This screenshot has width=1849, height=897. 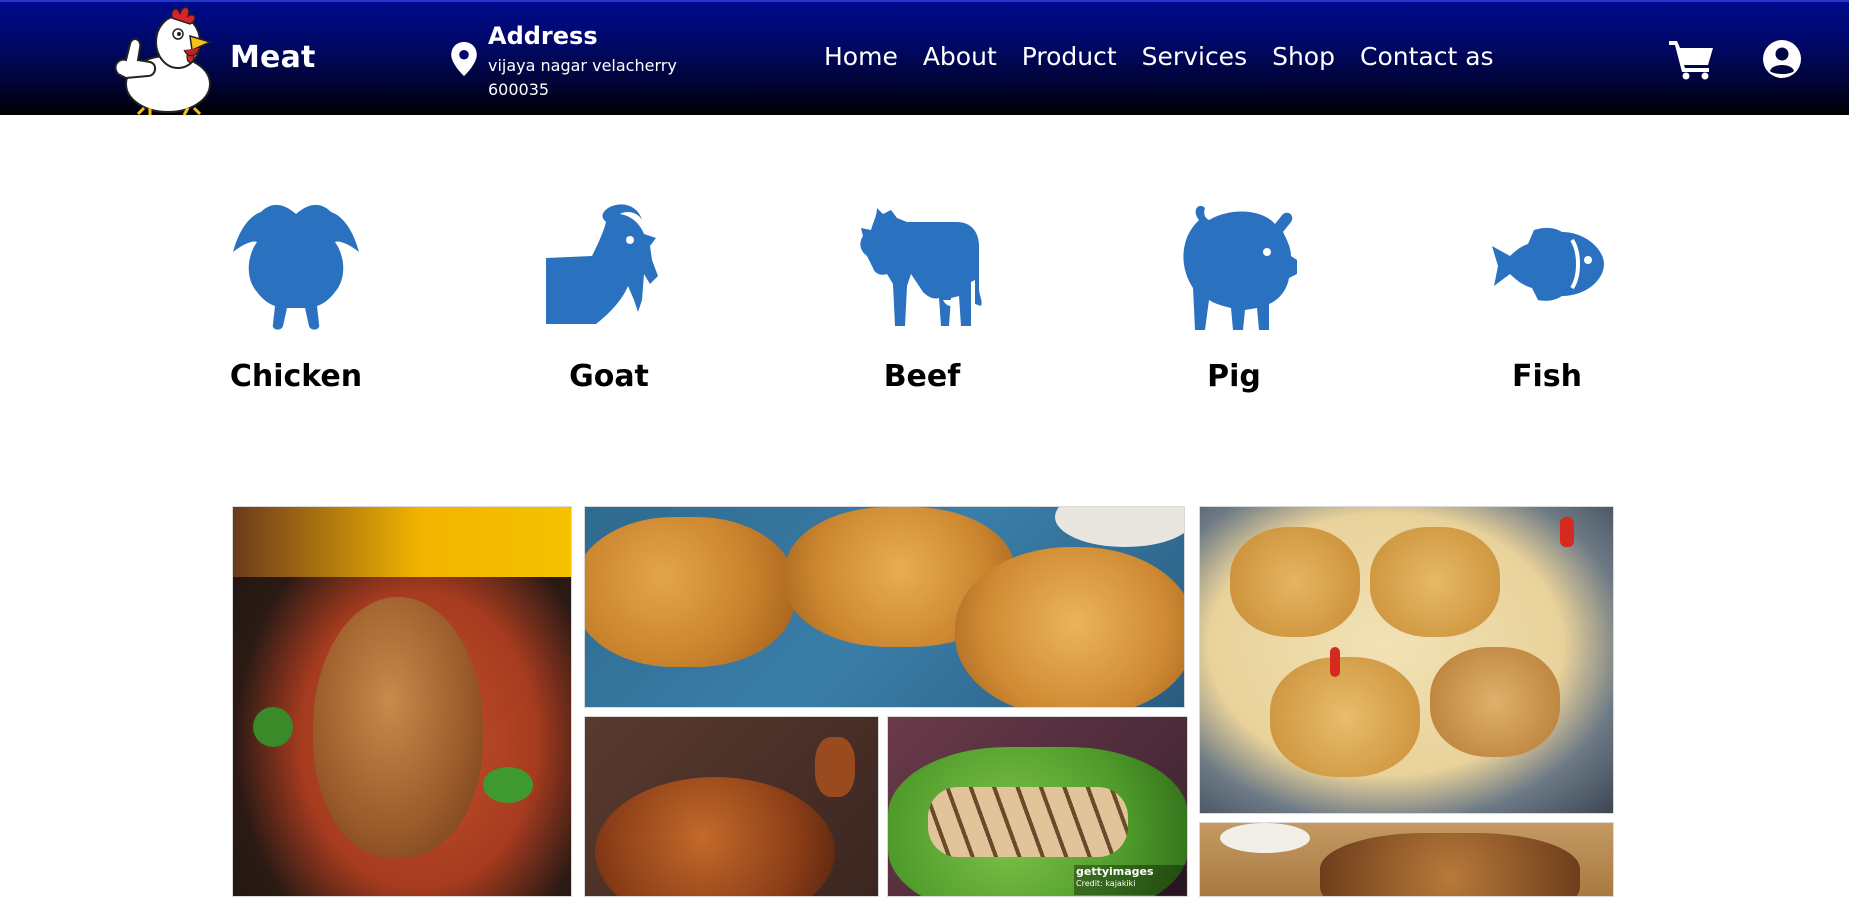 What do you see at coordinates (1234, 376) in the screenshot?
I see `category-label: Pig` at bounding box center [1234, 376].